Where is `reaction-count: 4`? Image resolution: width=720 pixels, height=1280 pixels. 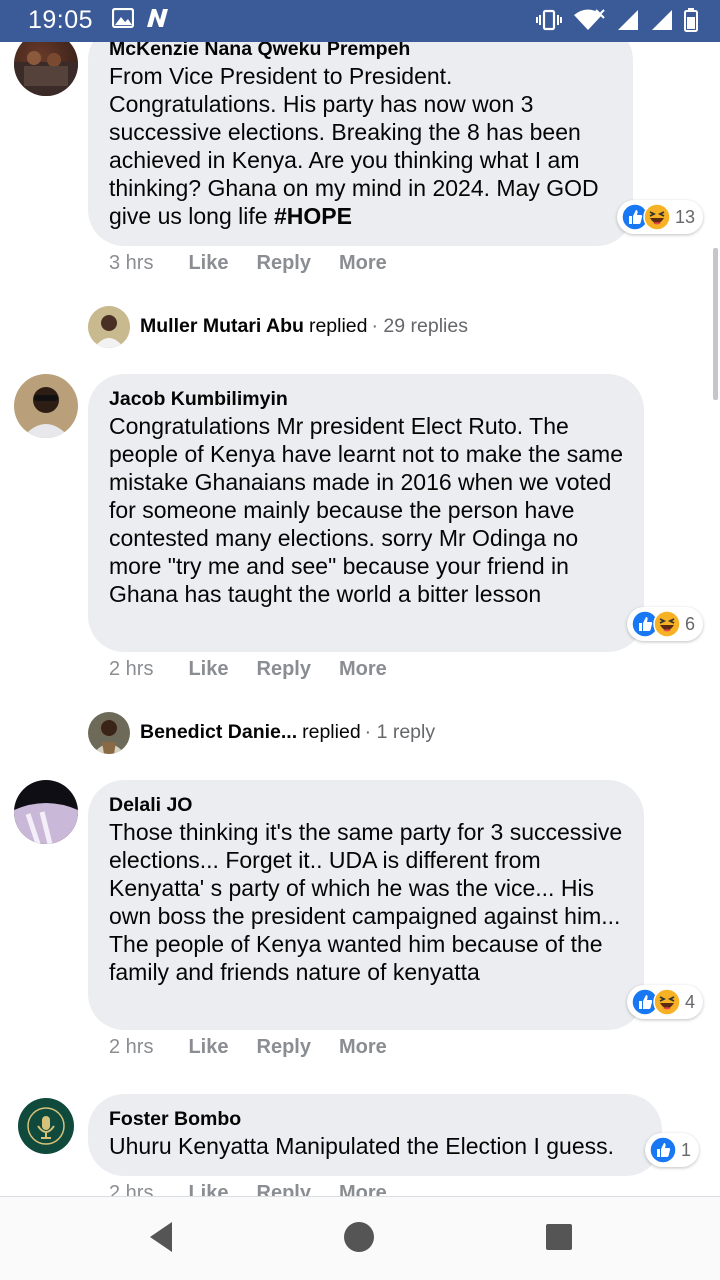 reaction-count: 4 is located at coordinates (690, 1001).